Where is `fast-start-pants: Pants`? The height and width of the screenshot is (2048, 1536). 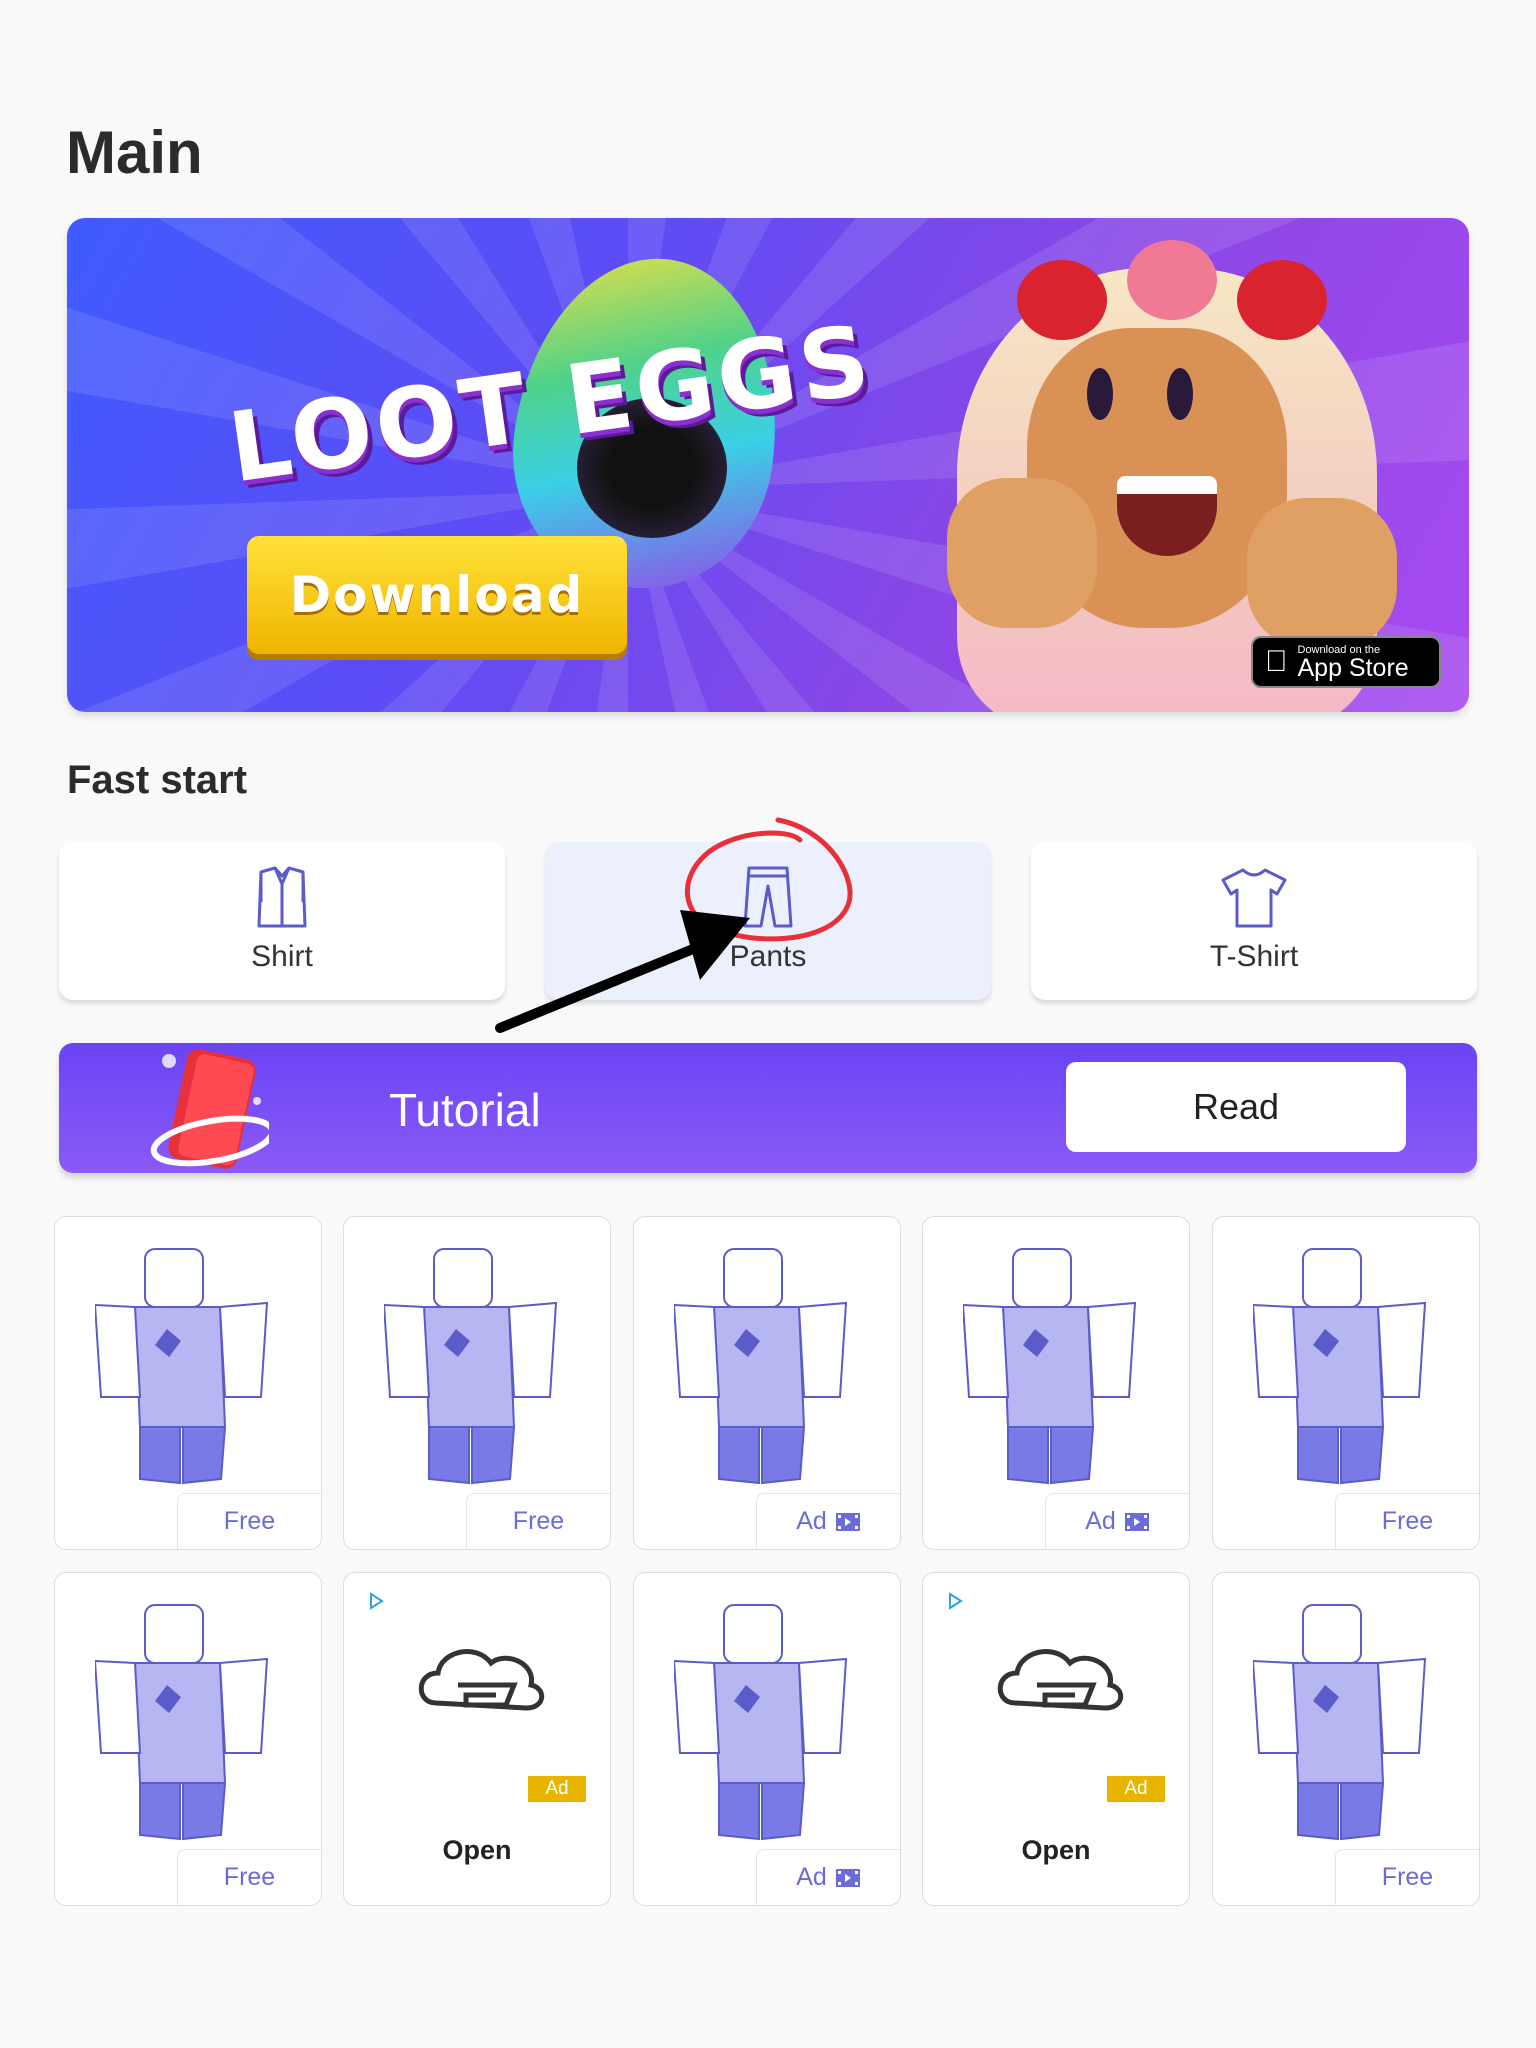 fast-start-pants: Pants is located at coordinates (768, 921).